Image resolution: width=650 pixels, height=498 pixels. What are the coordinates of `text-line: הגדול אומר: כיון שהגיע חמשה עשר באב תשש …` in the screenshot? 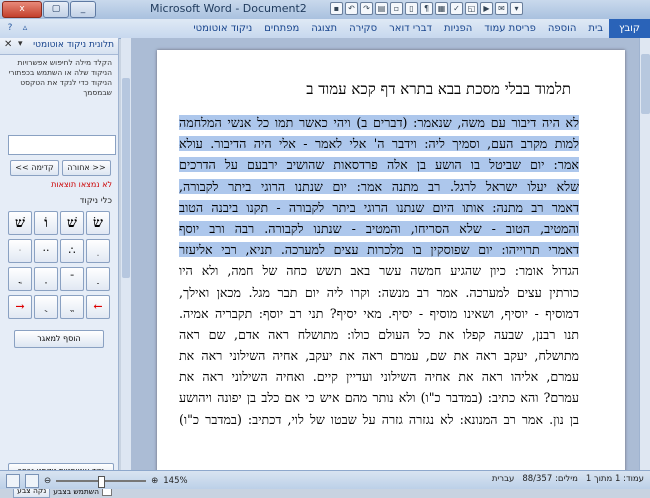 It's located at (379, 270).